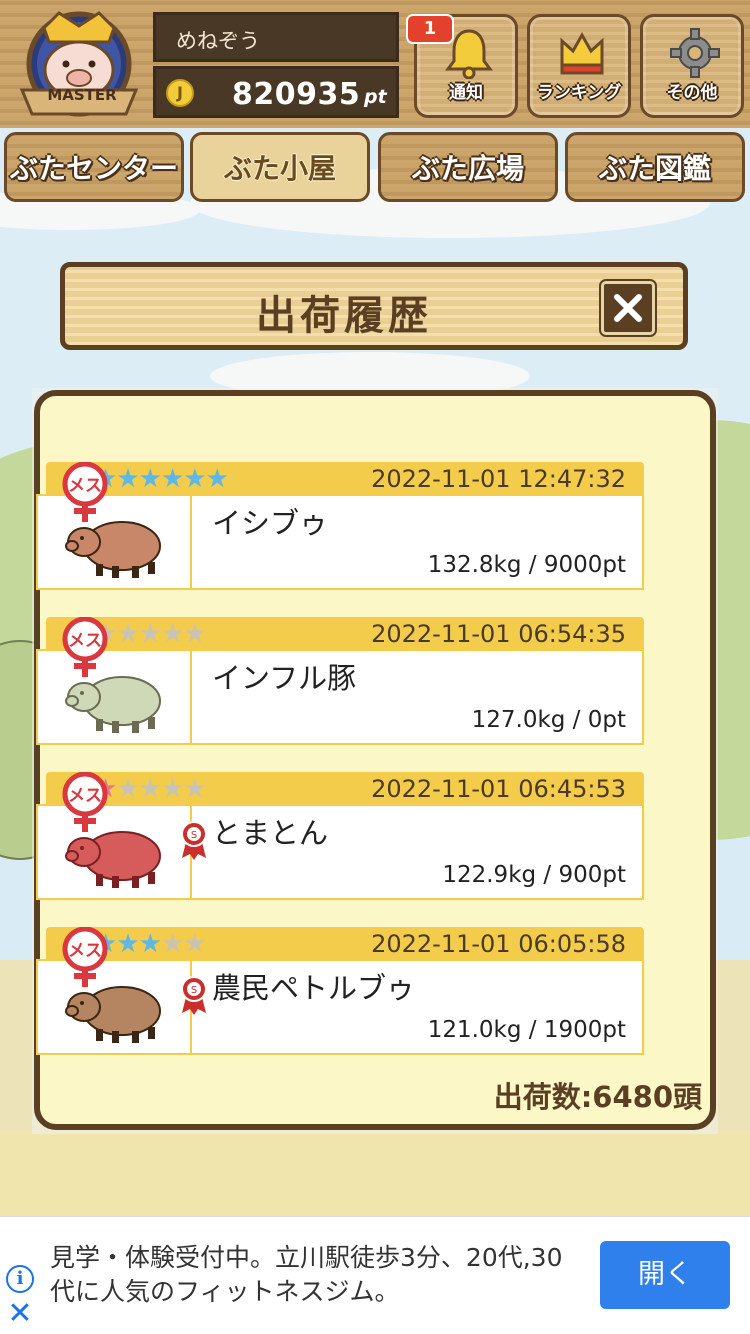 This screenshot has height=1334, width=750. Describe the element at coordinates (345, 789) in the screenshot. I see `history-entry-header: ★★★★★ 2022-11-01 06:45:53` at that location.